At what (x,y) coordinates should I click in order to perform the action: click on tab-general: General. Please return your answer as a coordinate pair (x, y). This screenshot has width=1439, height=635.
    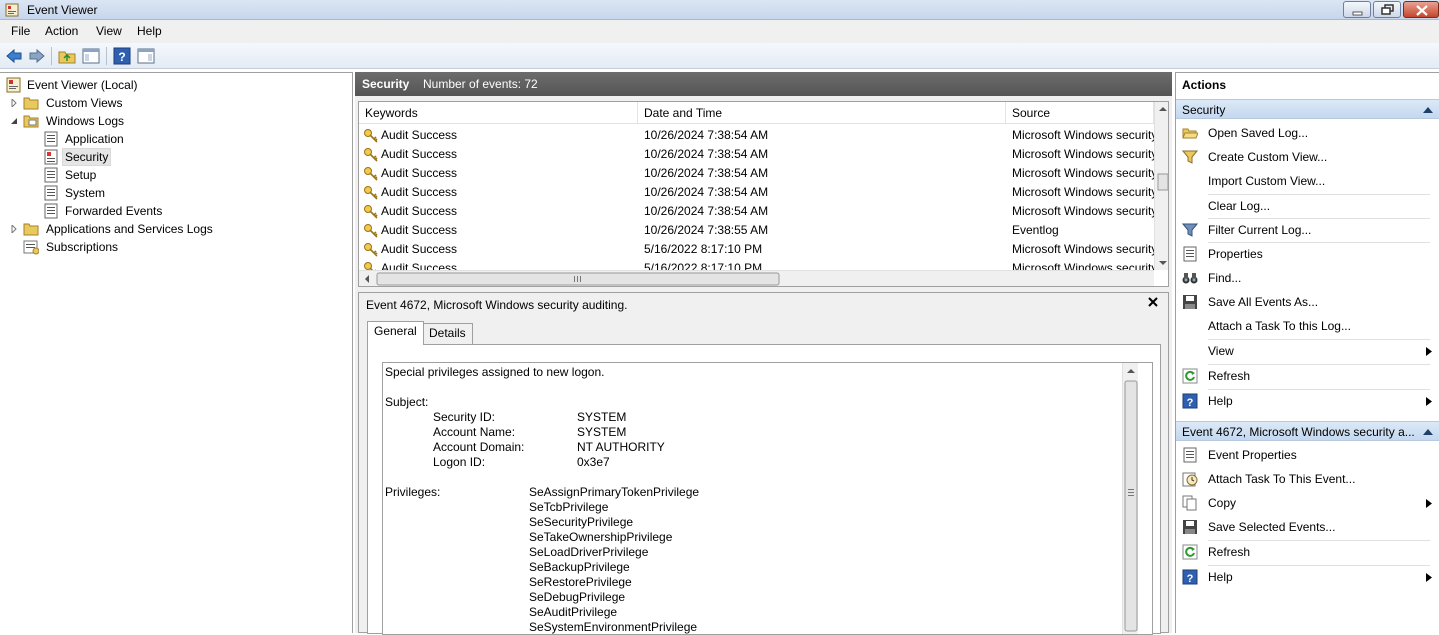
    Looking at the image, I should click on (395, 333).